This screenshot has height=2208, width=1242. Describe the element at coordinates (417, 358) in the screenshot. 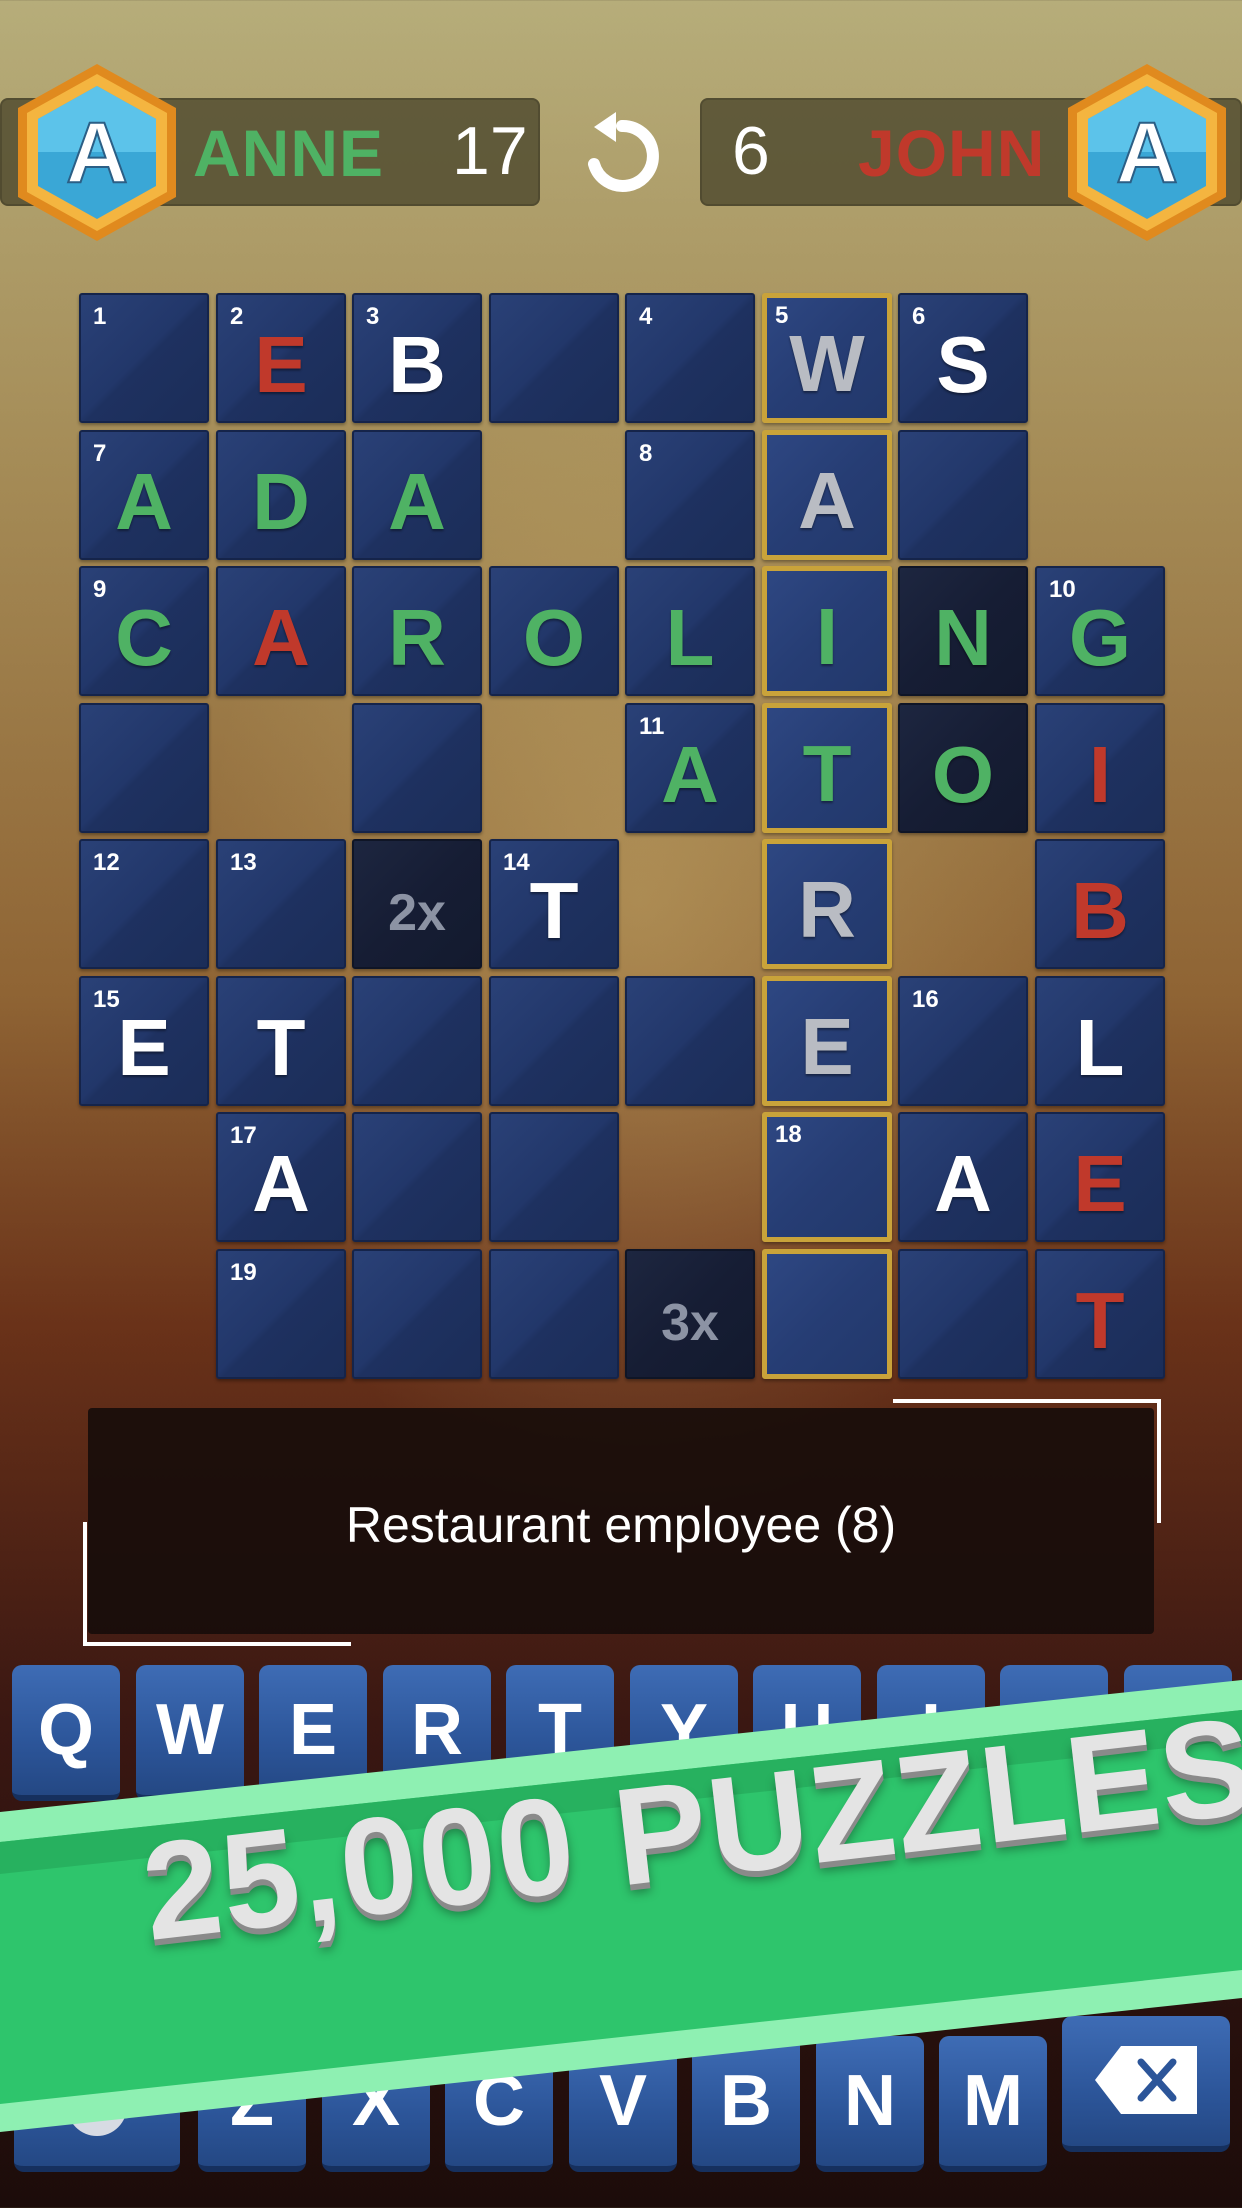

I see `grid-cell: 3B` at that location.